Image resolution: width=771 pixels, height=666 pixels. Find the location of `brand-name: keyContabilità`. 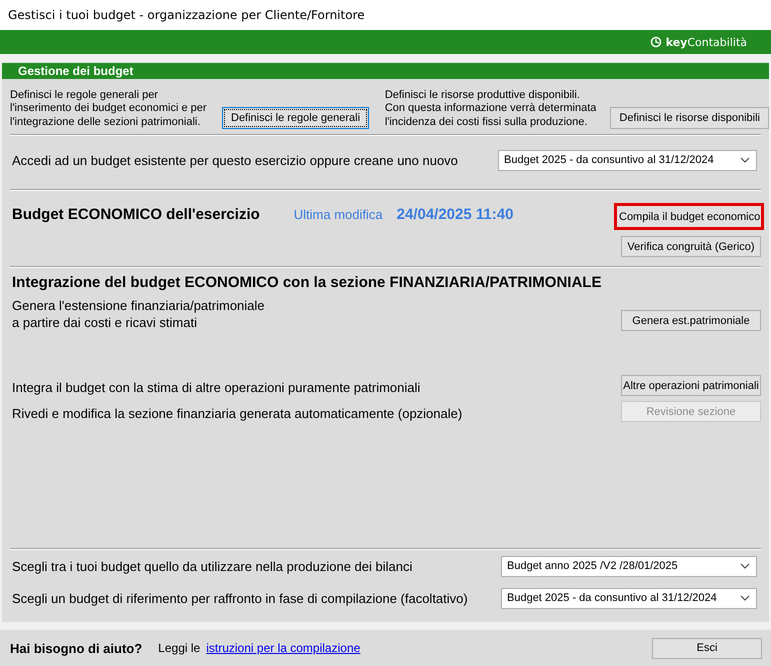

brand-name: keyContabilità is located at coordinates (706, 42).